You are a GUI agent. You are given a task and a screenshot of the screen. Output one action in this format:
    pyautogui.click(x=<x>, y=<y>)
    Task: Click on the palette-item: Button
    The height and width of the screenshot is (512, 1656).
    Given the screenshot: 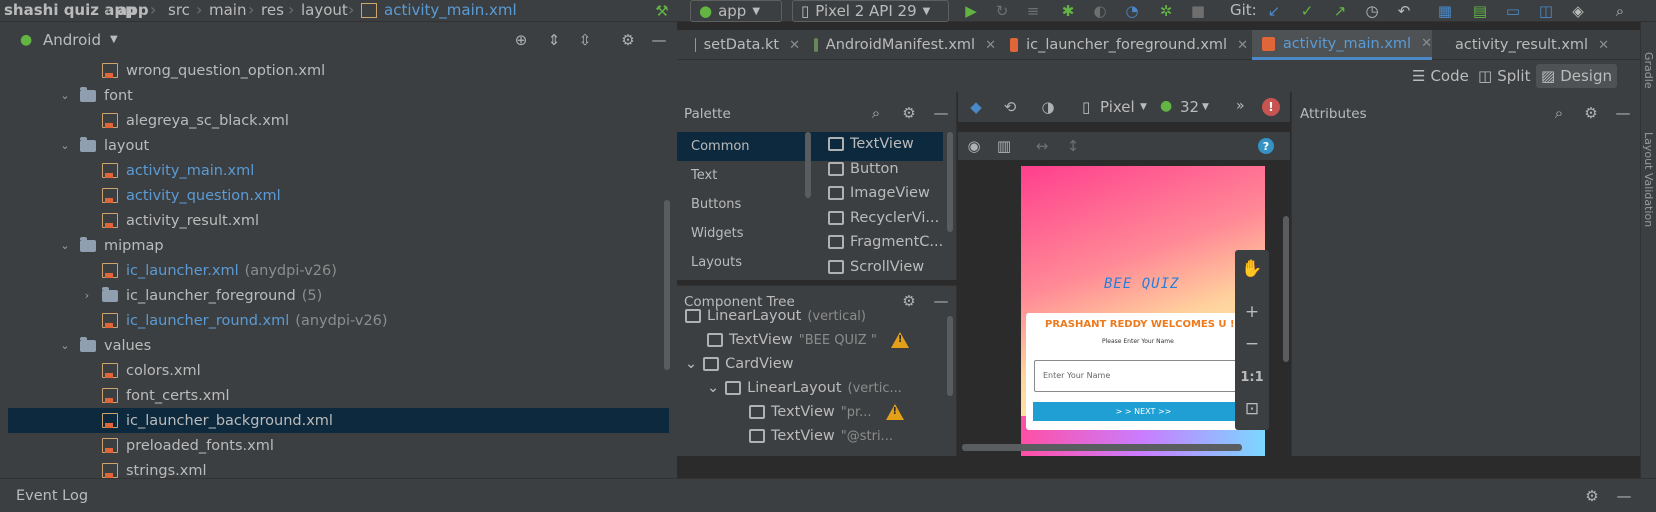 What is the action you would take?
    pyautogui.click(x=863, y=169)
    